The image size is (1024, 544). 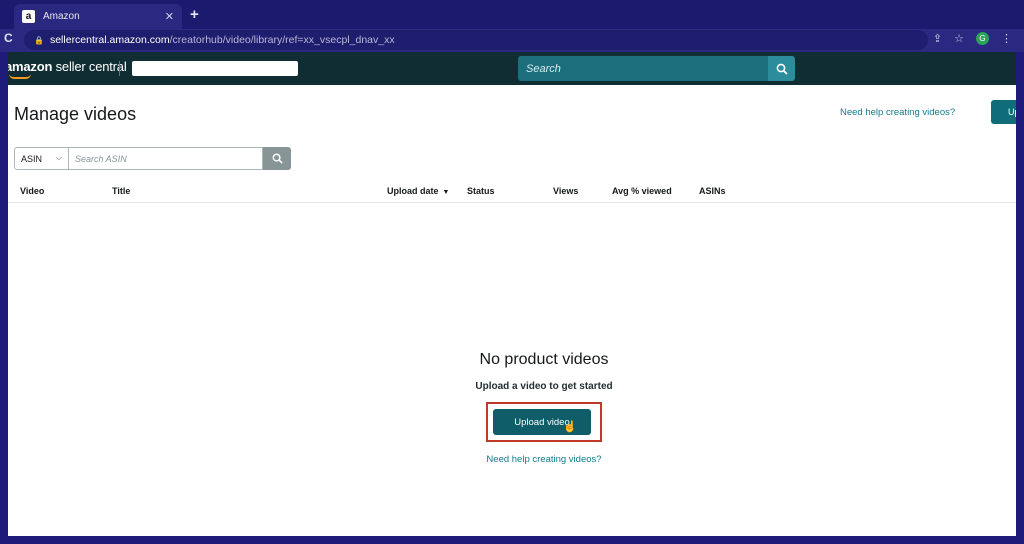 What do you see at coordinates (982, 38) in the screenshot?
I see `extension-icon: G` at bounding box center [982, 38].